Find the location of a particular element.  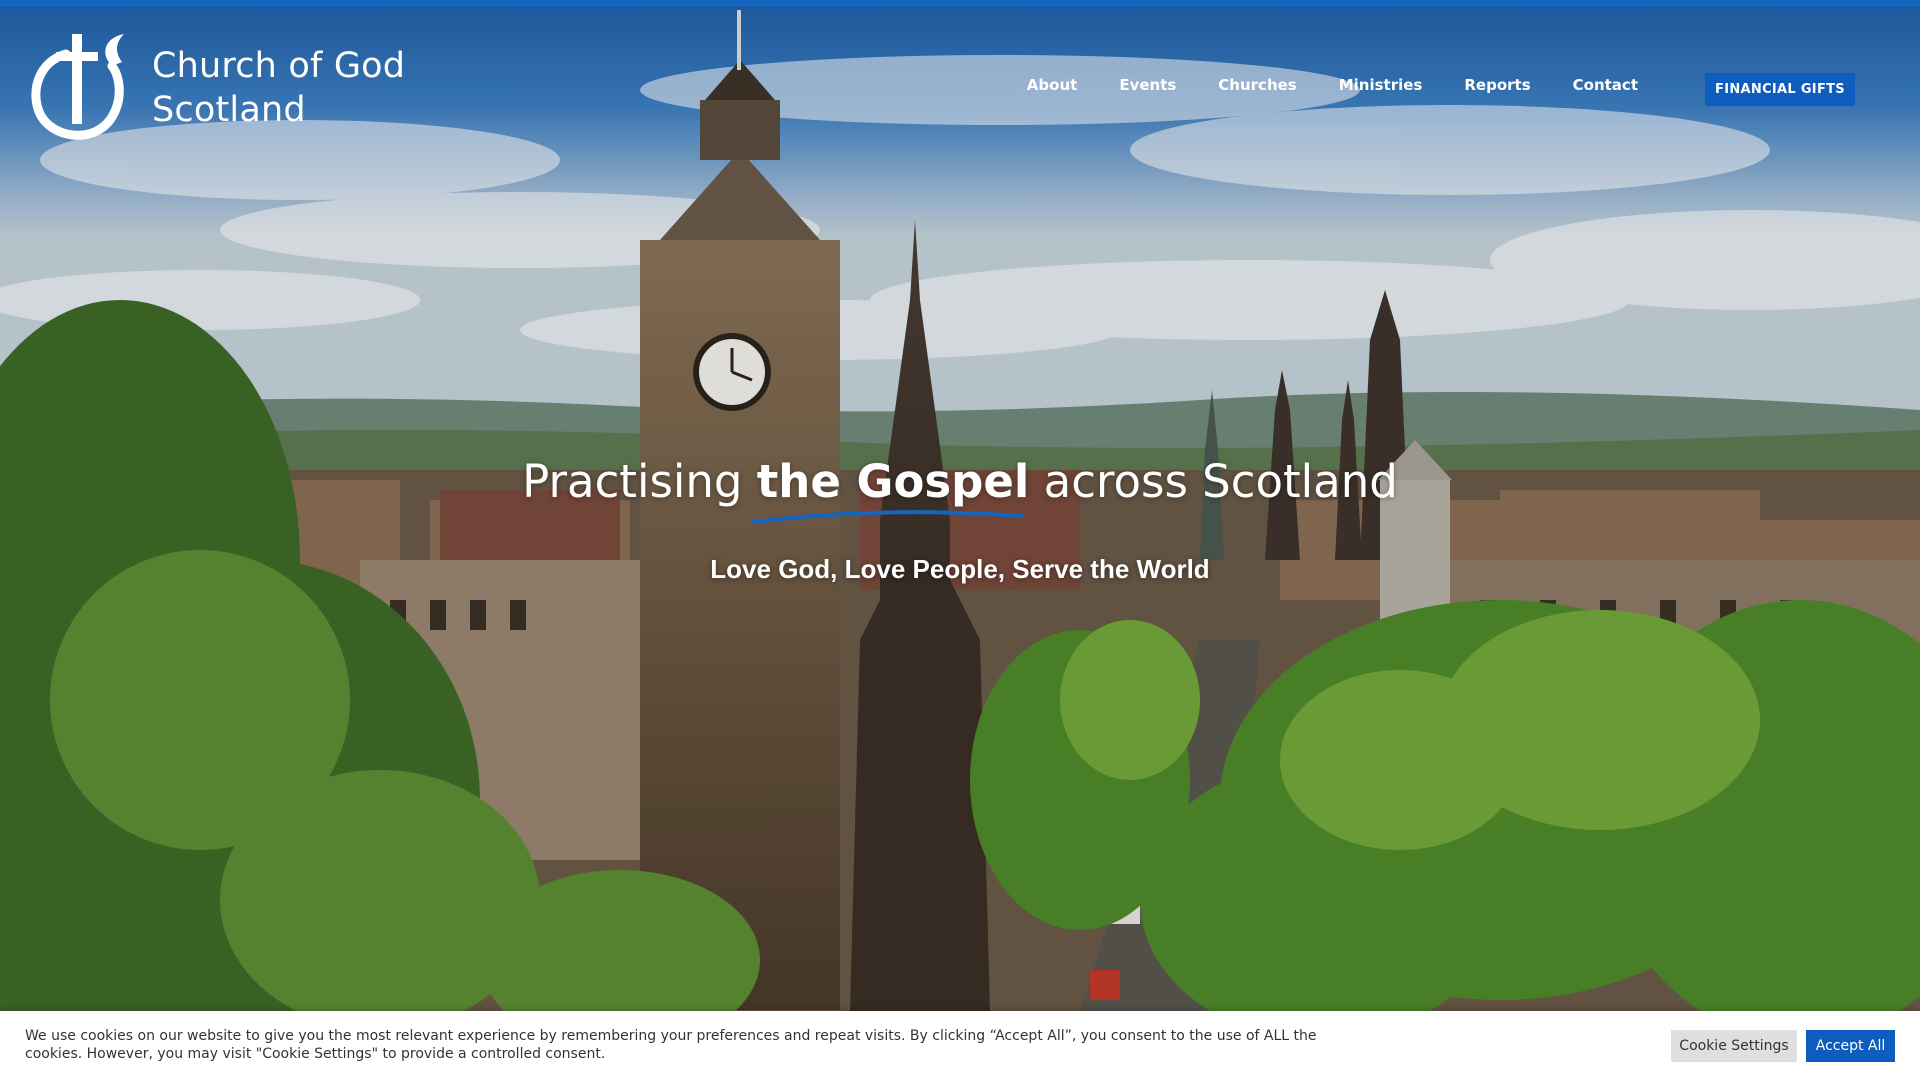

hero-title-part2: across Scotland is located at coordinates (1213, 481).